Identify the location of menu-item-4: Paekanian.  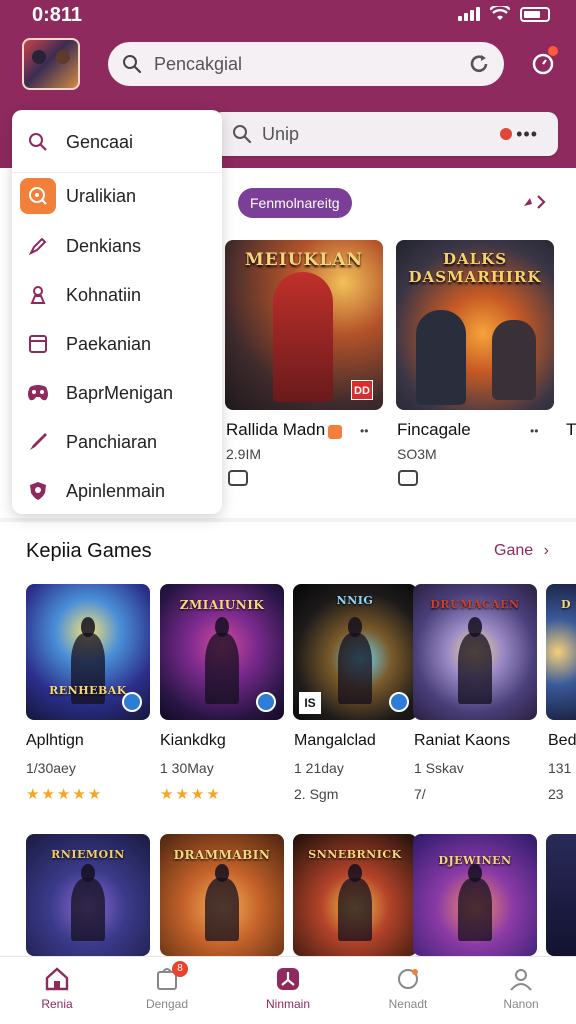
(117, 344).